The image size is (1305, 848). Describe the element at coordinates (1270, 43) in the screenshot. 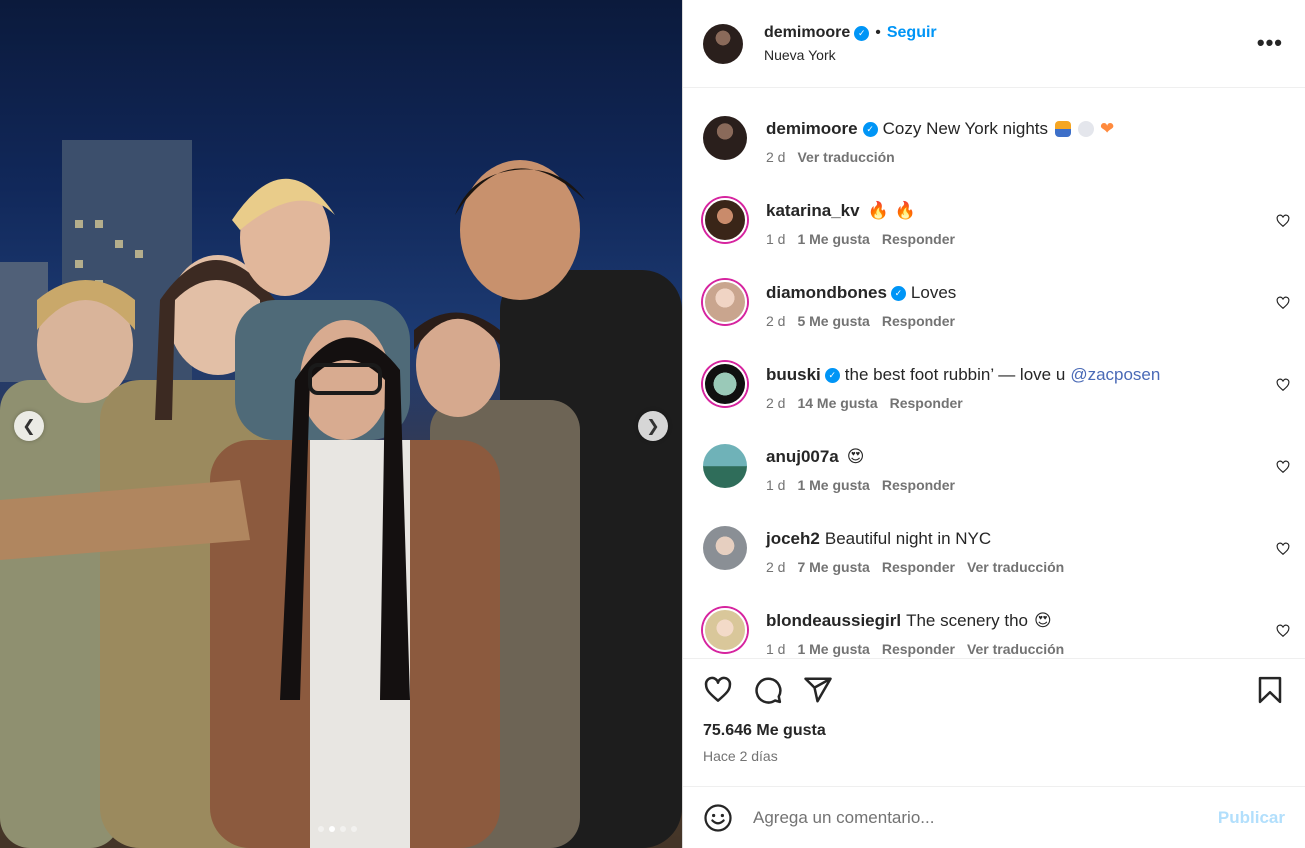

I see `more-options-icon: •••` at that location.